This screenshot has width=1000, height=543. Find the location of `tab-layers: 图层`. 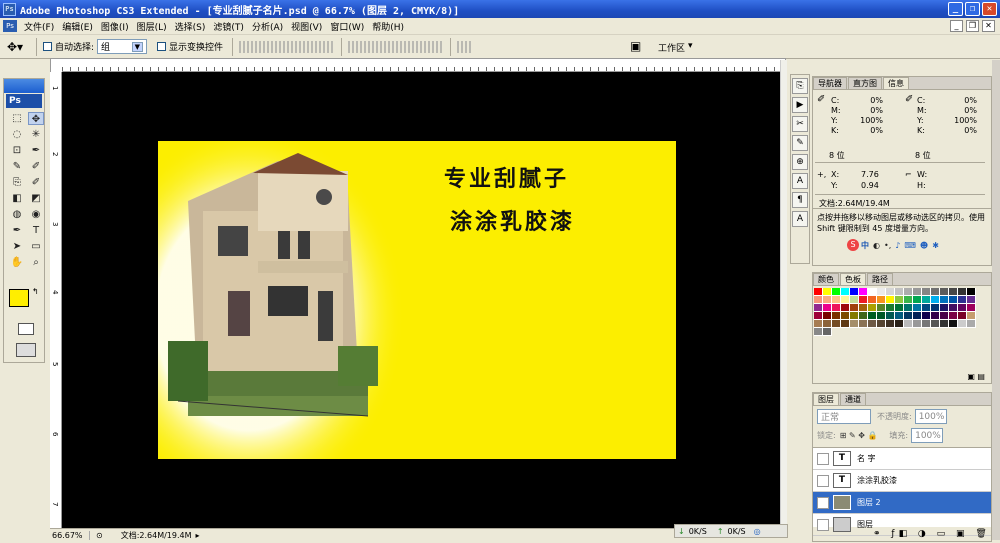

tab-layers: 图层 is located at coordinates (826, 399).